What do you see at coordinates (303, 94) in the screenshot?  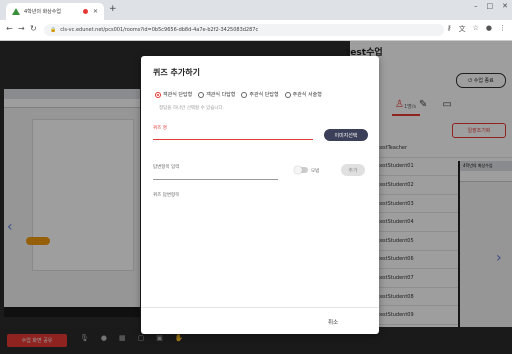 I see `radio-essay: 주관식 서술형` at bounding box center [303, 94].